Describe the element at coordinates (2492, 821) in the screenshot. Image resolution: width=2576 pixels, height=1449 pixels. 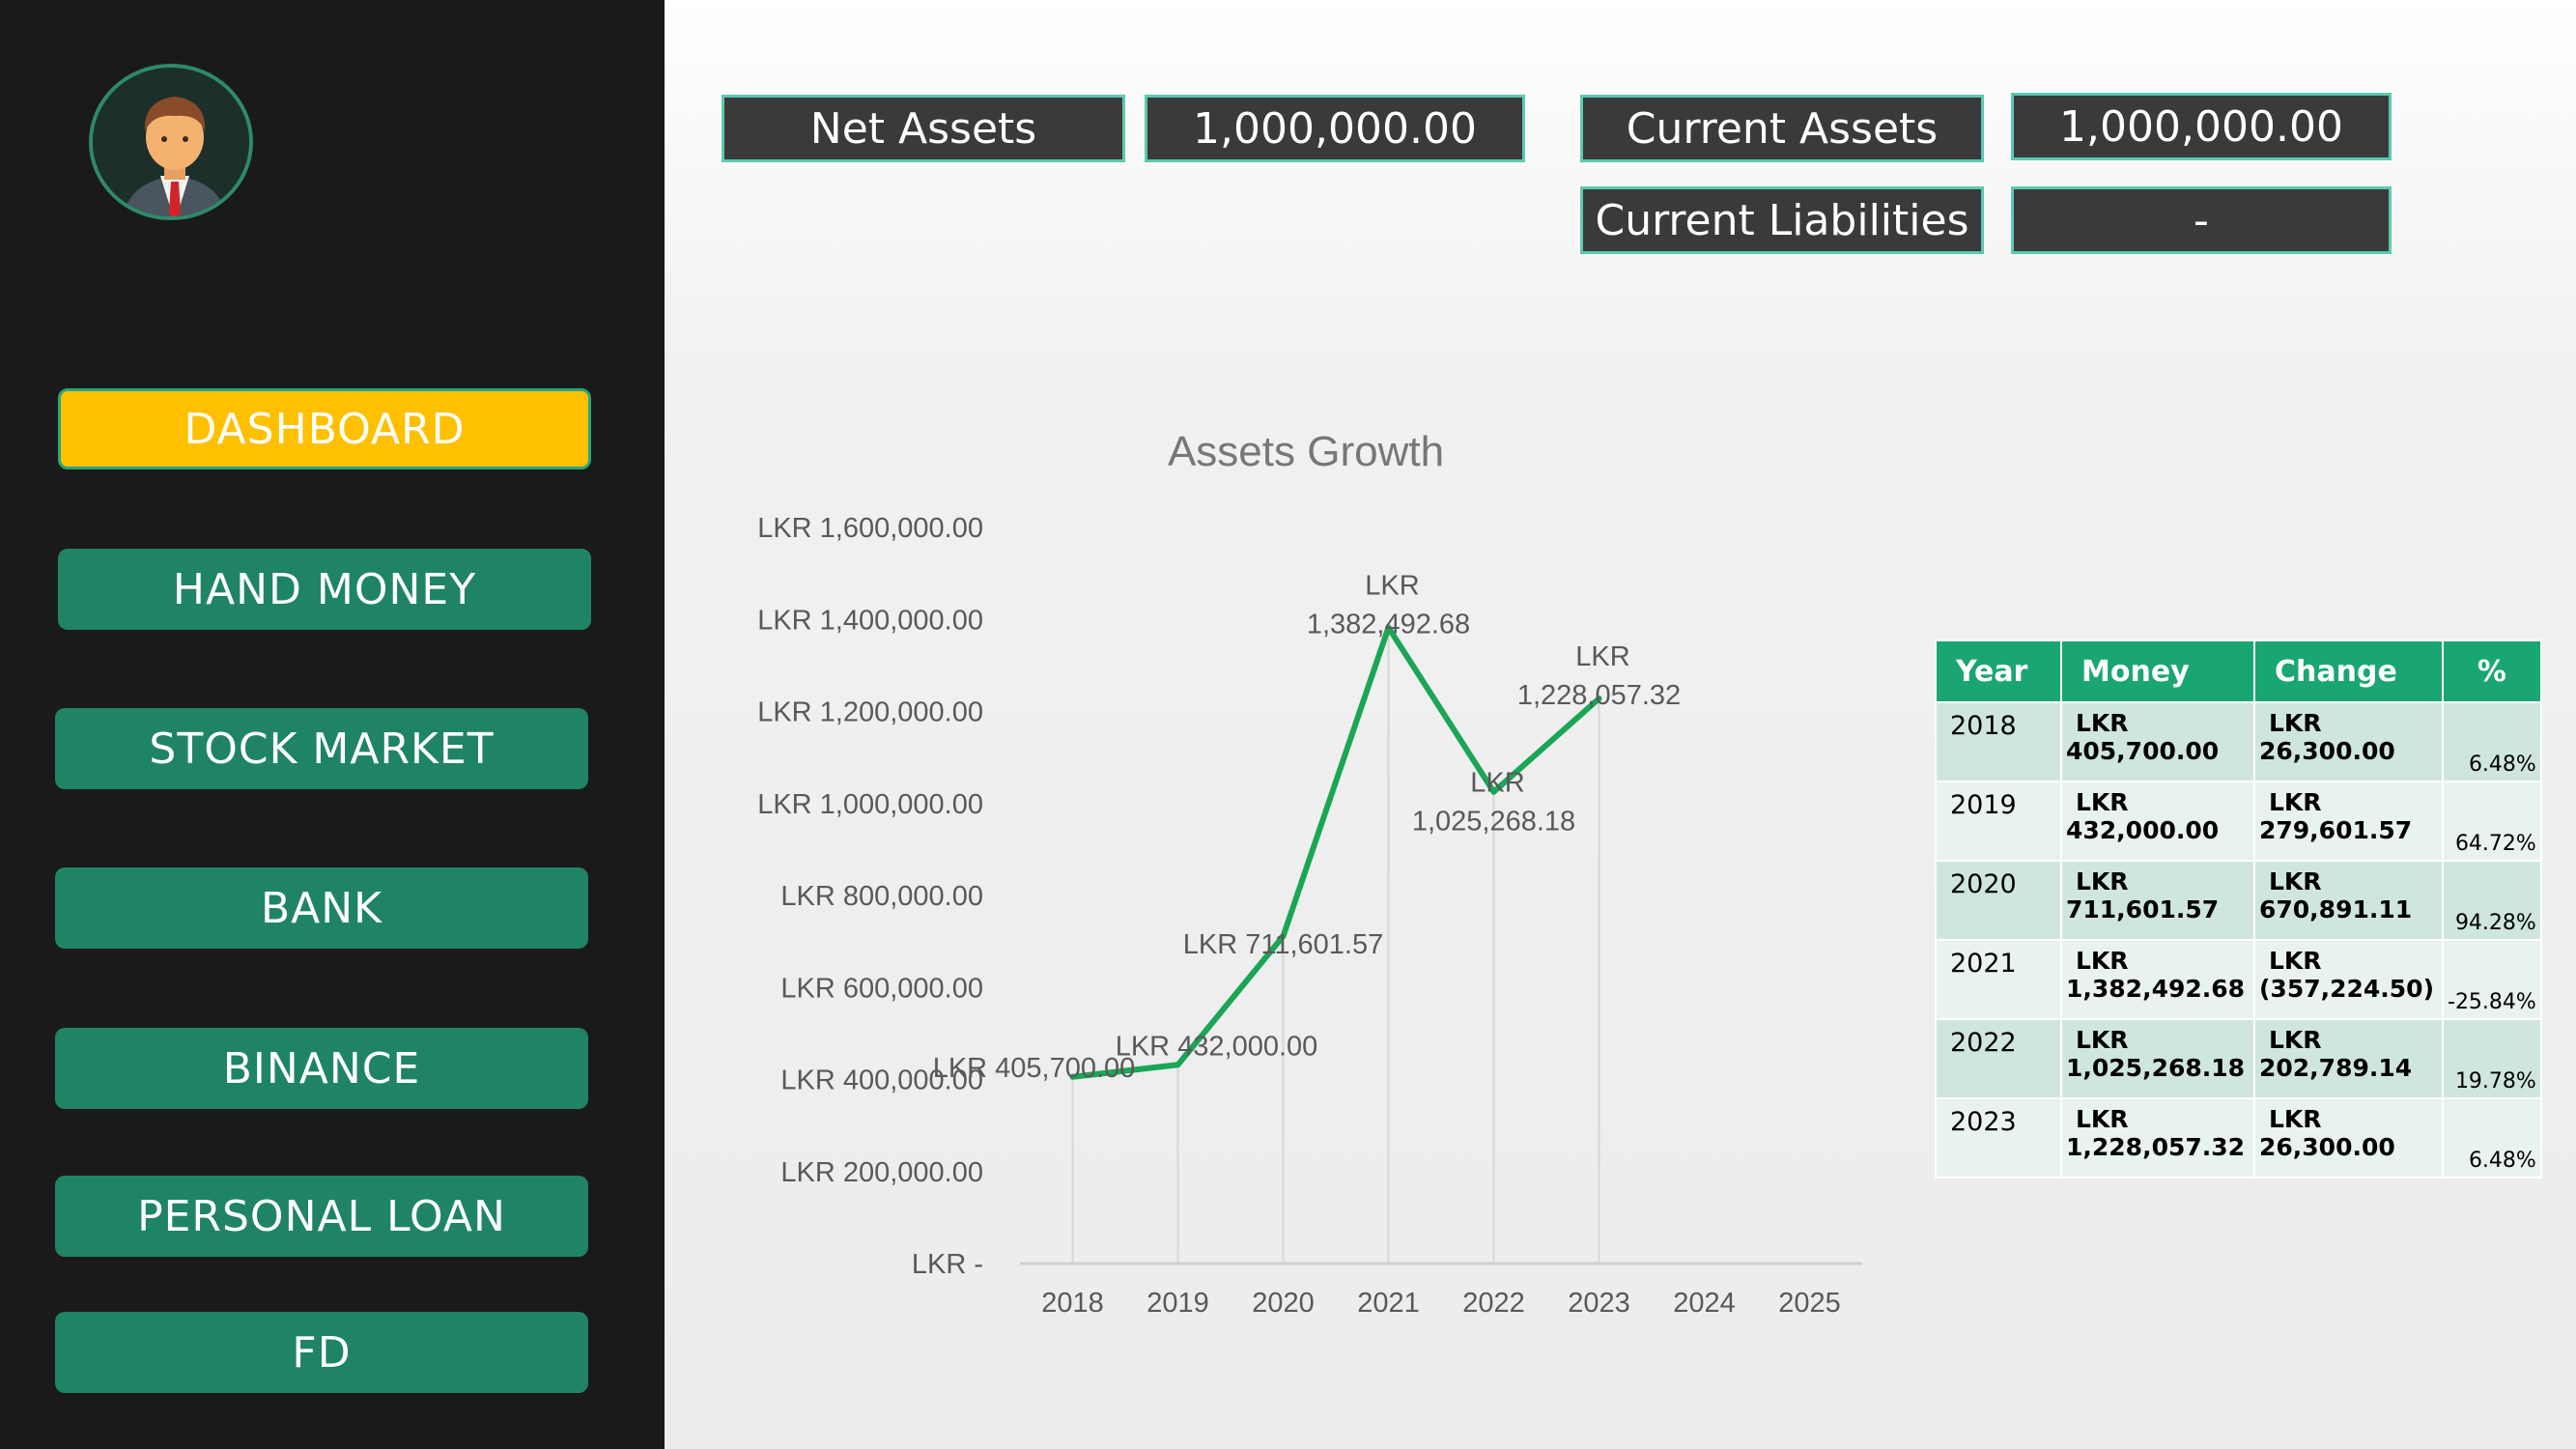
I see `cell-pct: 64.72%` at that location.